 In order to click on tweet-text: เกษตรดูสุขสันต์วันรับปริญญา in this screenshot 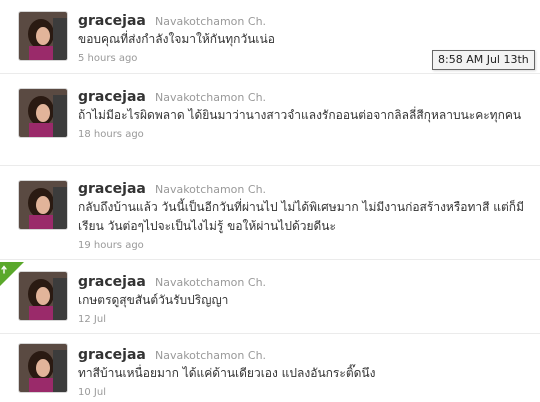, I will do `click(153, 300)`.